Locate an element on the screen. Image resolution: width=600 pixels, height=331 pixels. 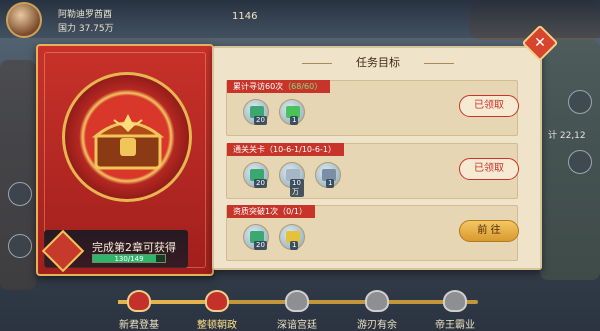
chapter-name: 深谙宫廷 is located at coordinates (297, 325).